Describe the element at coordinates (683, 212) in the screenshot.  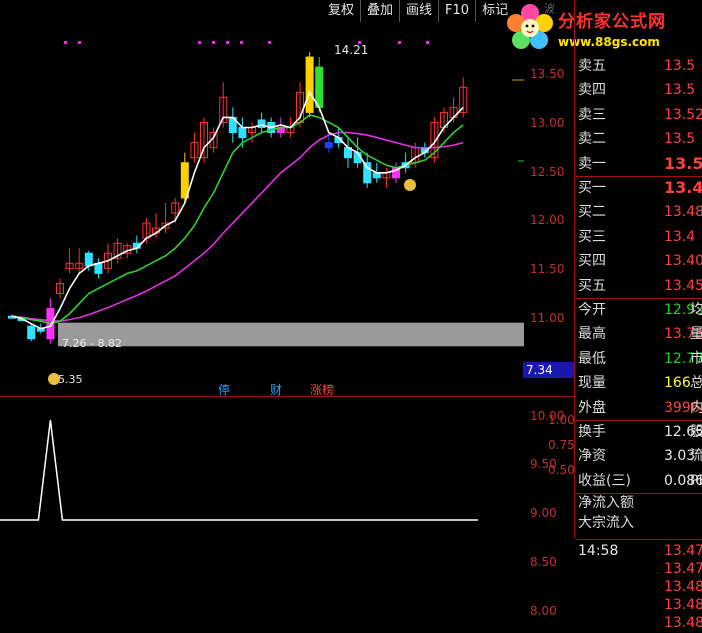
I see `quote-value: 13.48` at that location.